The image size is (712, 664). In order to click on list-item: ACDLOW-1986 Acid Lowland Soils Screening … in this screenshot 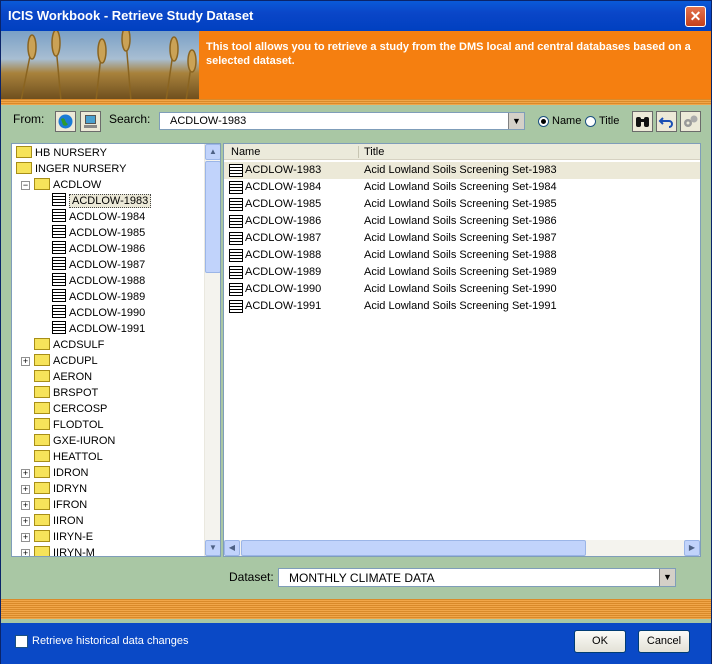, I will do `click(462, 221)`.